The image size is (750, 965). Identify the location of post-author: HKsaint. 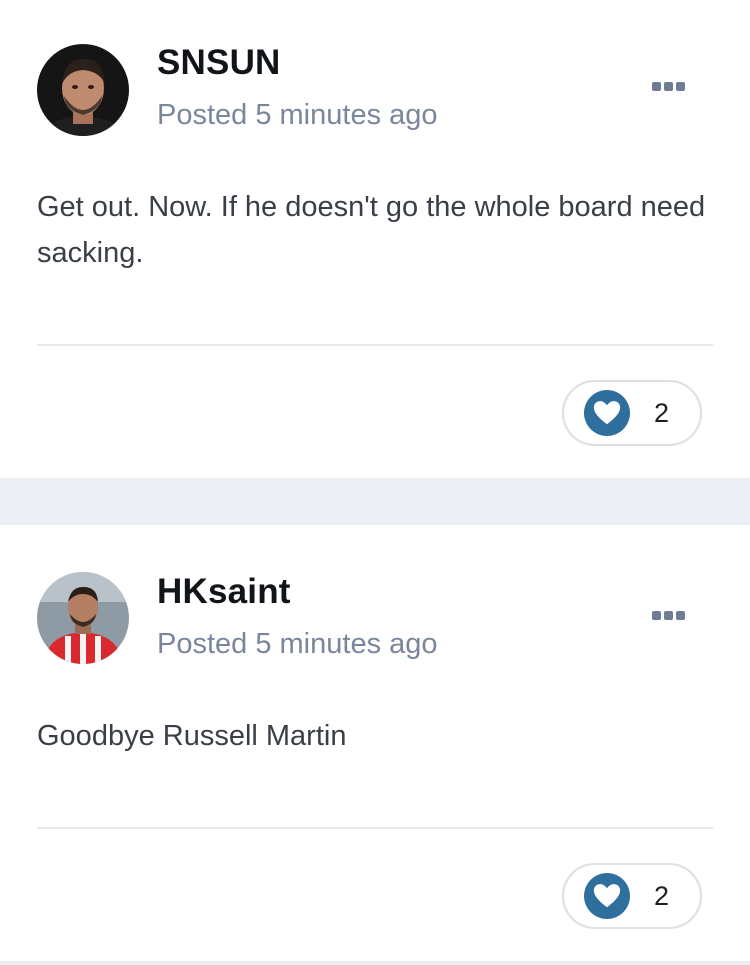
(224, 592).